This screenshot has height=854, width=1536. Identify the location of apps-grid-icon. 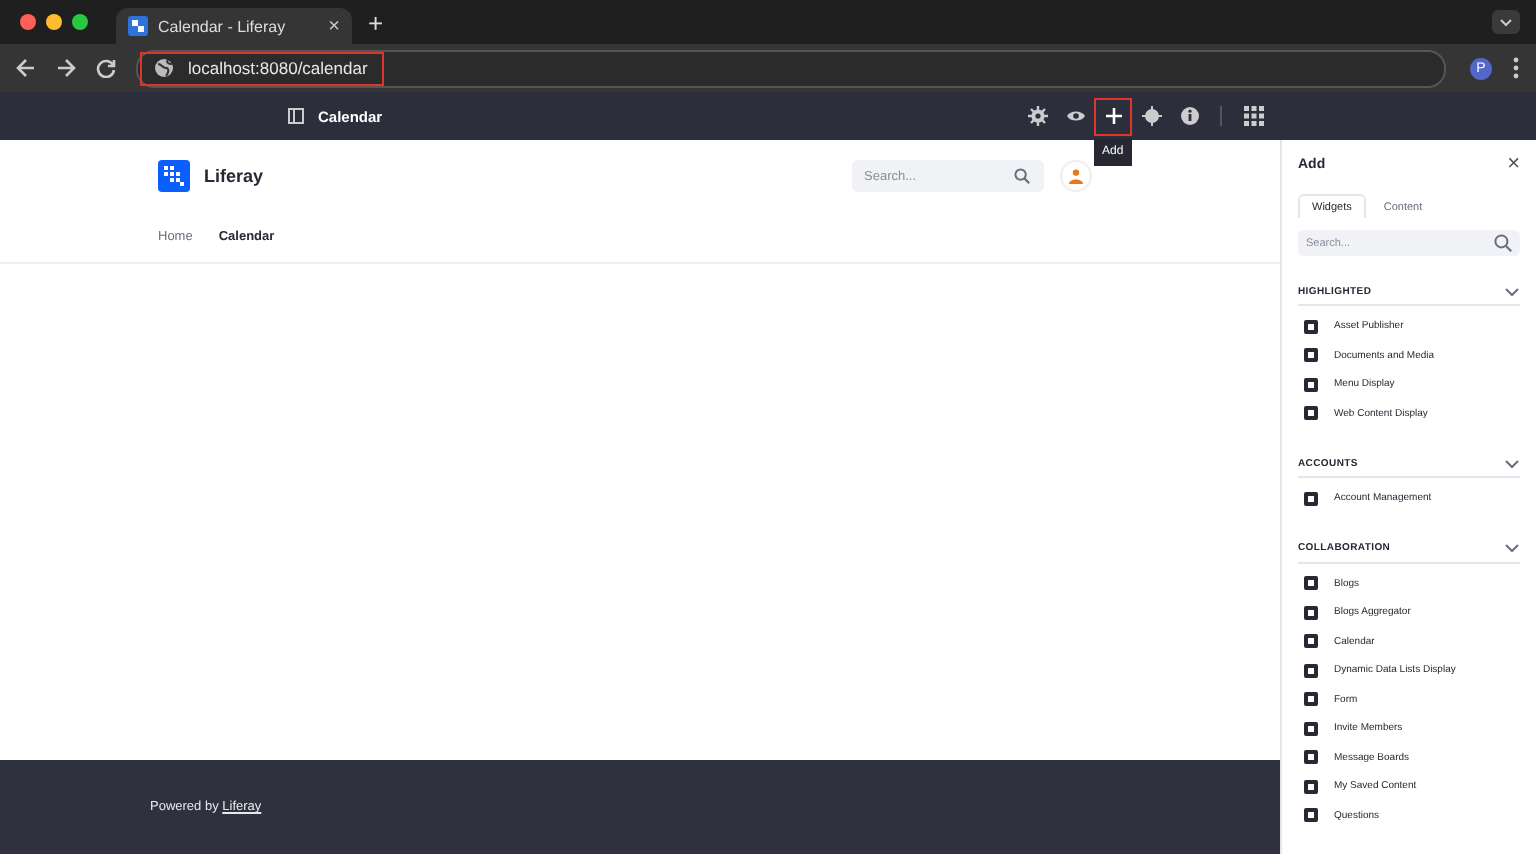
(1253, 116).